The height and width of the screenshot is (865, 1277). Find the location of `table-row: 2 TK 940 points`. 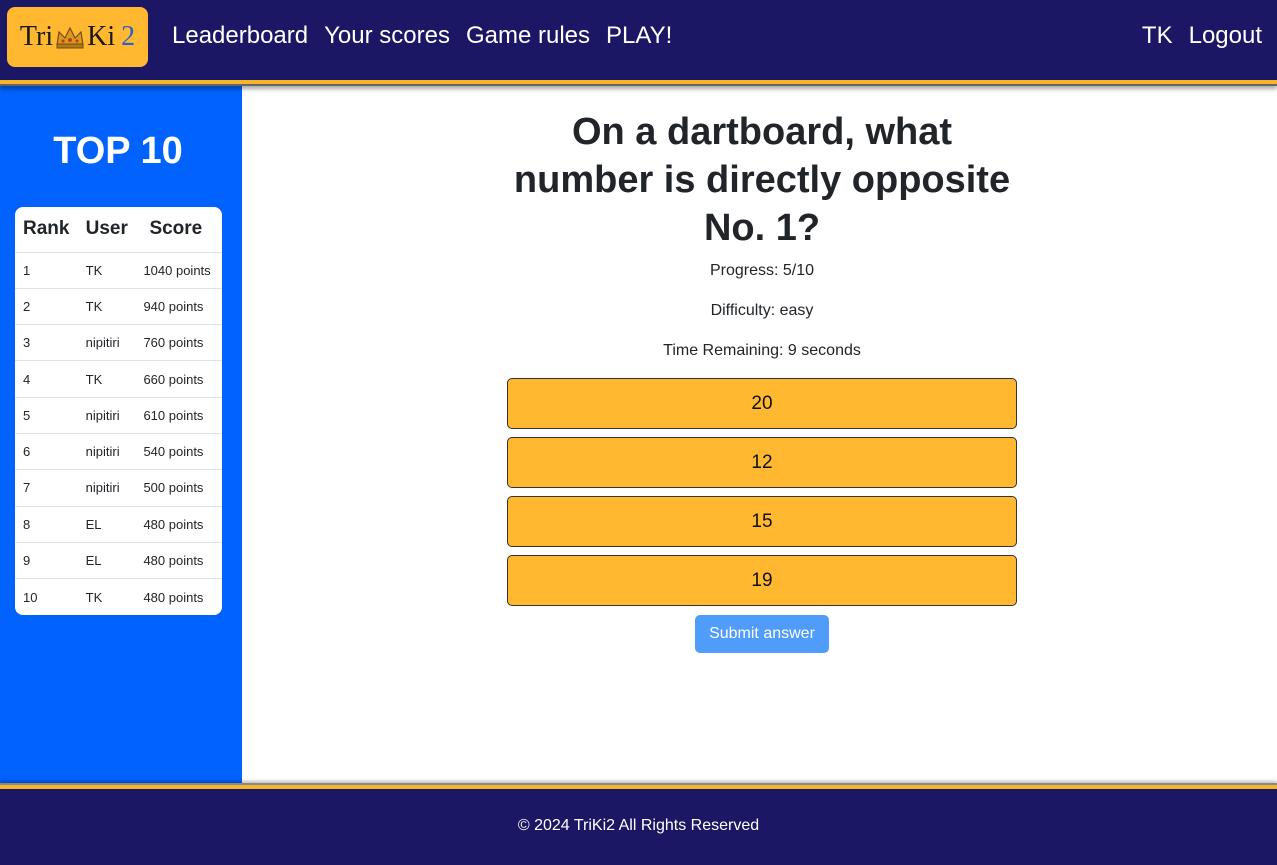

table-row: 2 TK 940 points is located at coordinates (118, 307).